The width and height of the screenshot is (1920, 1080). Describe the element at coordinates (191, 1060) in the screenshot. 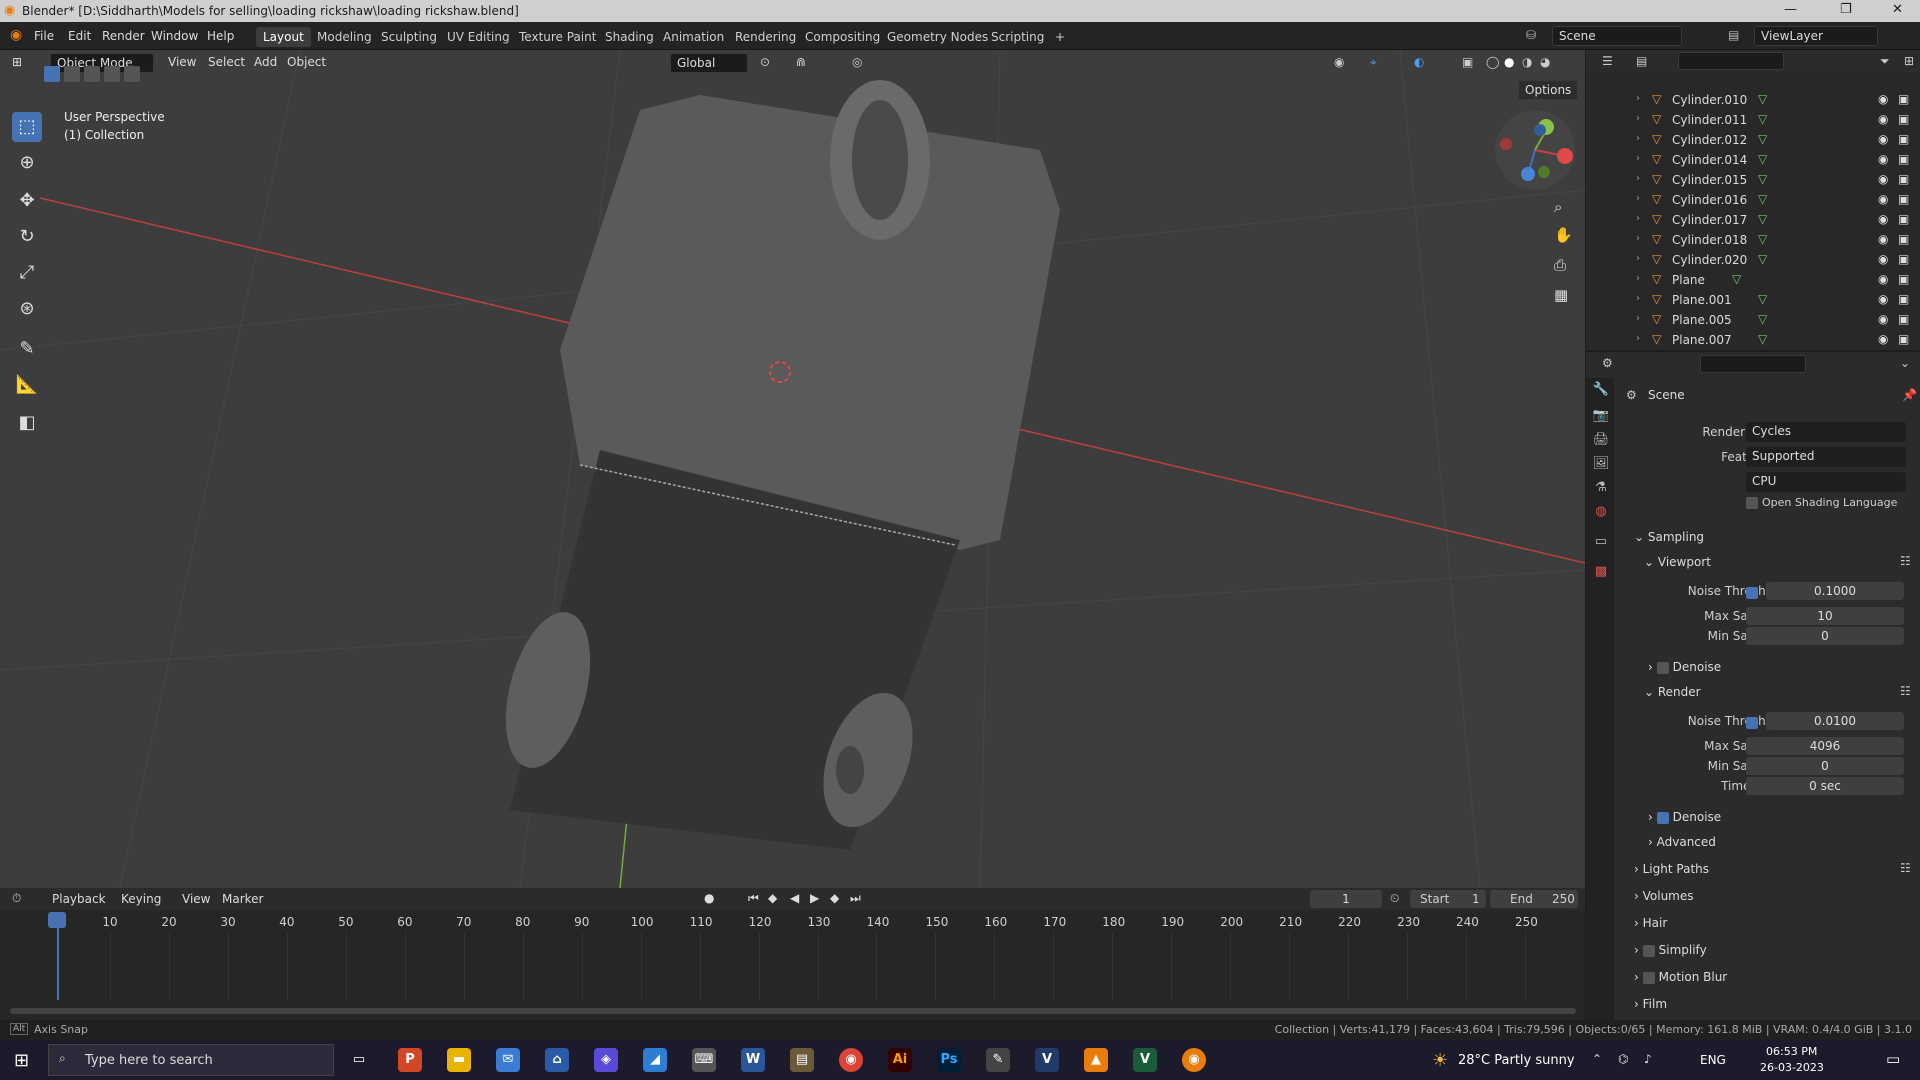

I see `taskbar-search-box: ⌕ Type here to search` at that location.